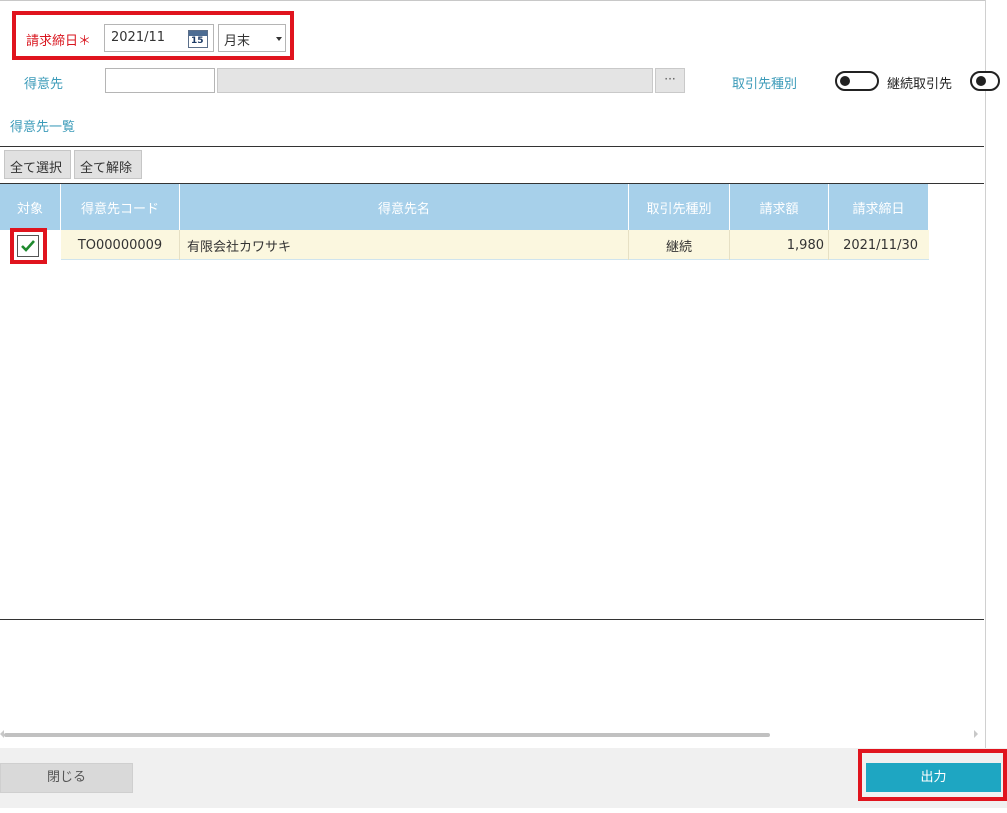  I want to click on close-button: 閉じる, so click(66, 778).